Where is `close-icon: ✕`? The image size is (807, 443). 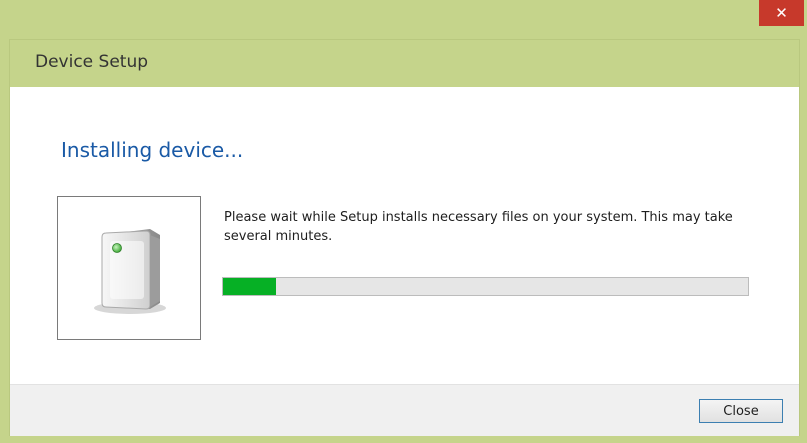 close-icon: ✕ is located at coordinates (781, 13).